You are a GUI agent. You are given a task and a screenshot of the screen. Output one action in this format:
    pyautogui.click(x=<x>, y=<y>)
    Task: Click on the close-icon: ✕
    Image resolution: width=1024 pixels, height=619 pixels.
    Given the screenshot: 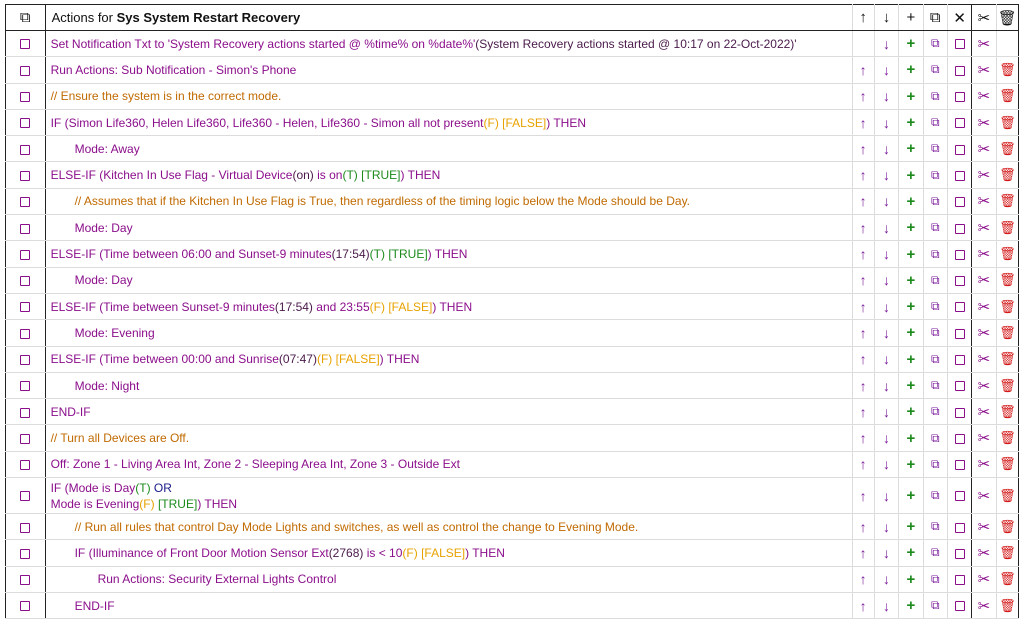 What is the action you would take?
    pyautogui.click(x=959, y=18)
    